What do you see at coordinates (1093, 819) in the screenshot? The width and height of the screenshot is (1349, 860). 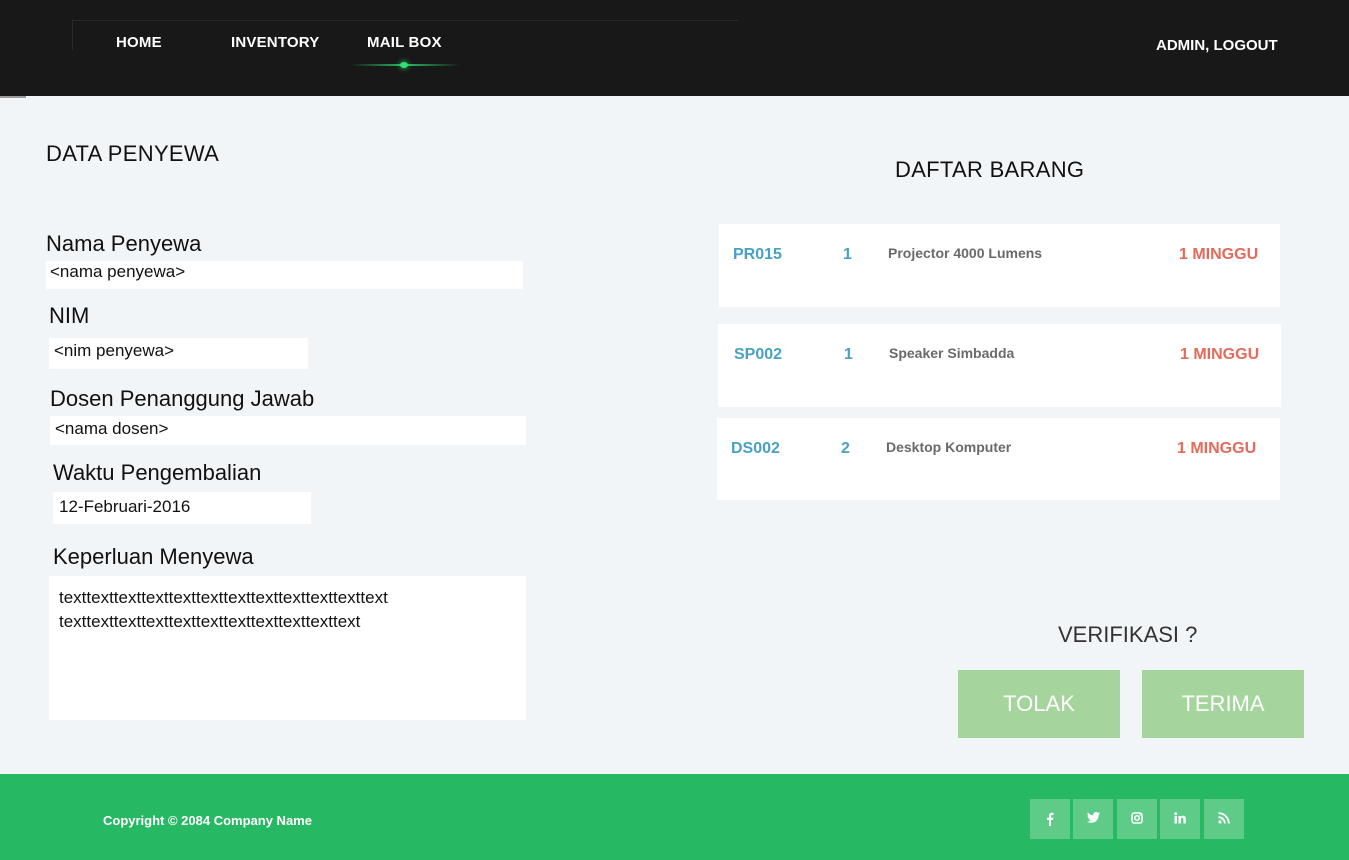 I see `twitter-icon` at bounding box center [1093, 819].